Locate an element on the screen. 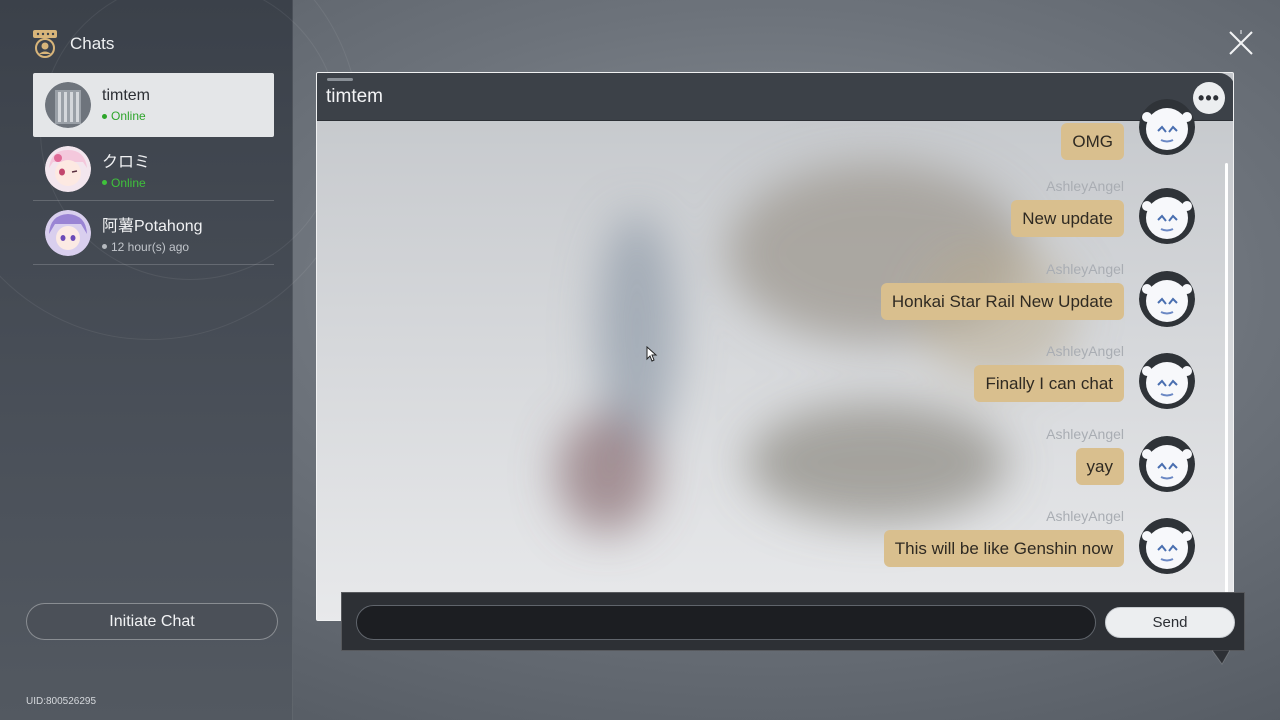 The width and height of the screenshot is (1280, 720). chat-title: timtem is located at coordinates (354, 96).